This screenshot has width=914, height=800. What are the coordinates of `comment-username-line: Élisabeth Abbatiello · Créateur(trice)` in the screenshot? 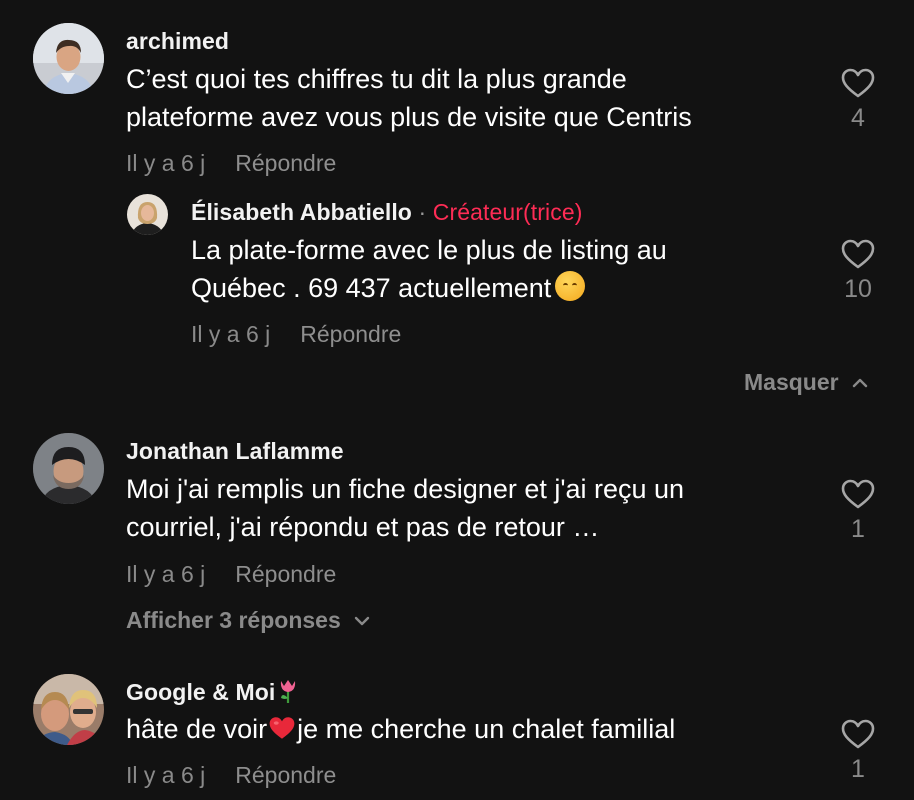 It's located at (387, 212).